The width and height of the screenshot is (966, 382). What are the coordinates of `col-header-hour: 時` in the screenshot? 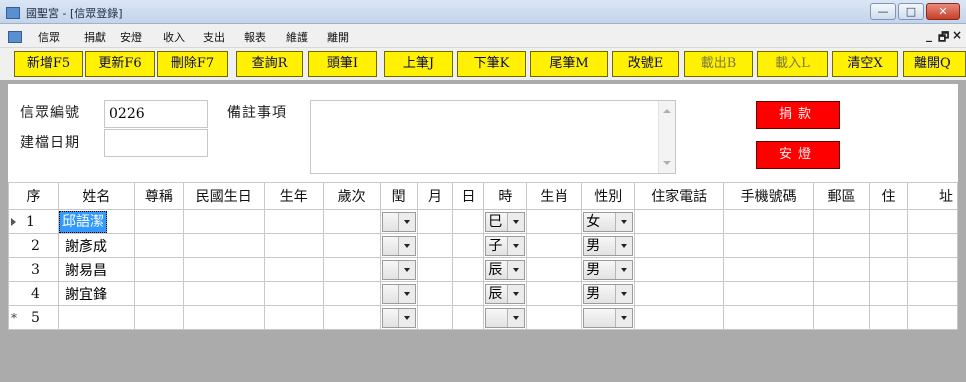 It's located at (505, 196).